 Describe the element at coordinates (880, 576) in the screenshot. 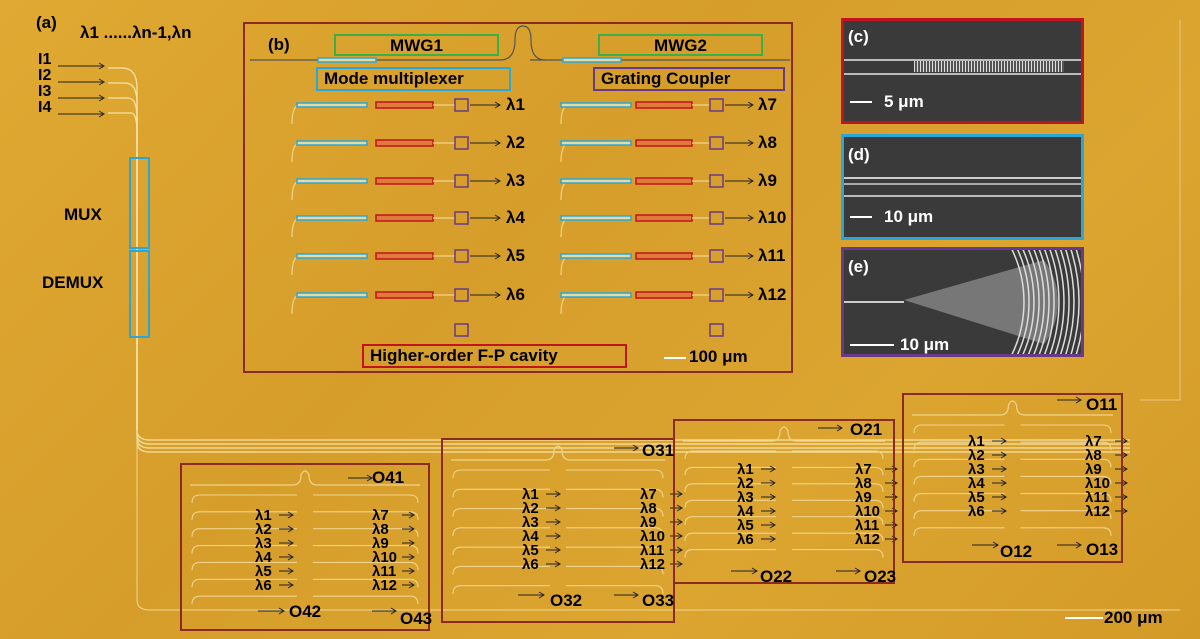

I see `chip-2-bottom-output: O23` at that location.